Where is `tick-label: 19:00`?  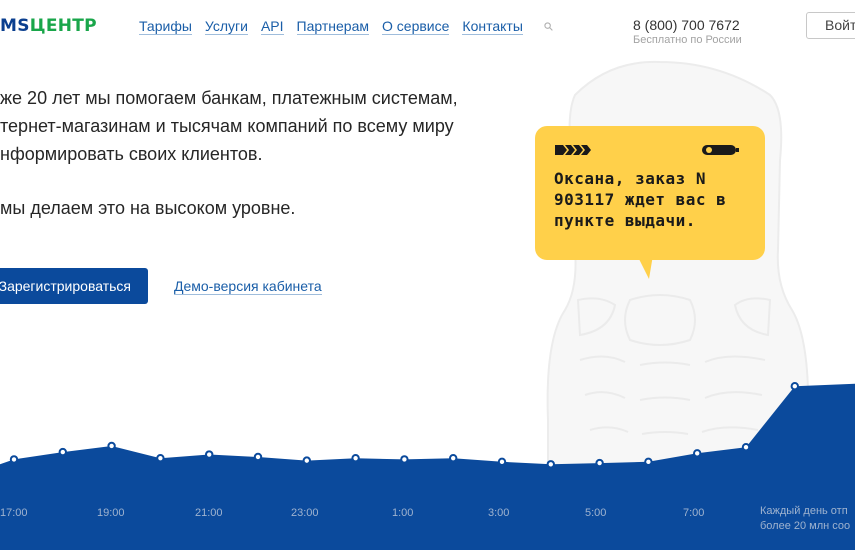
tick-label: 19:00 is located at coordinates (111, 513).